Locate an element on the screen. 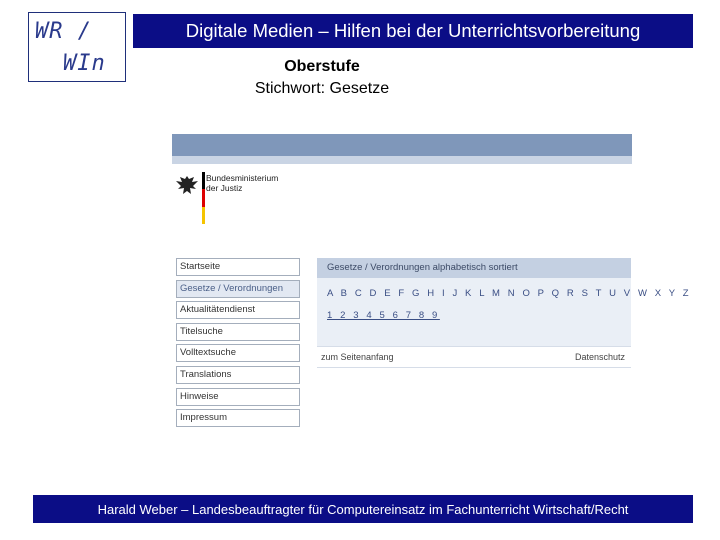  nav-item-titelsuche: Titelsuche is located at coordinates (238, 331).